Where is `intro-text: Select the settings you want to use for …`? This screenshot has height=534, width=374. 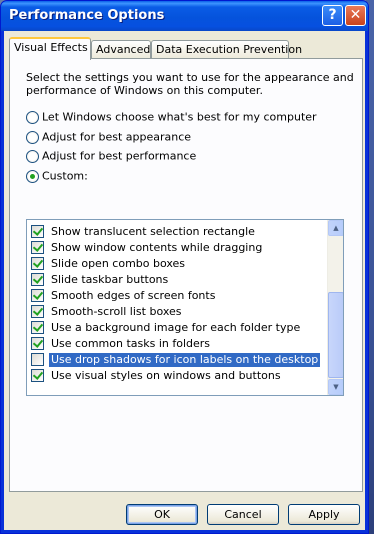 intro-text: Select the settings you want to use for … is located at coordinates (190, 84).